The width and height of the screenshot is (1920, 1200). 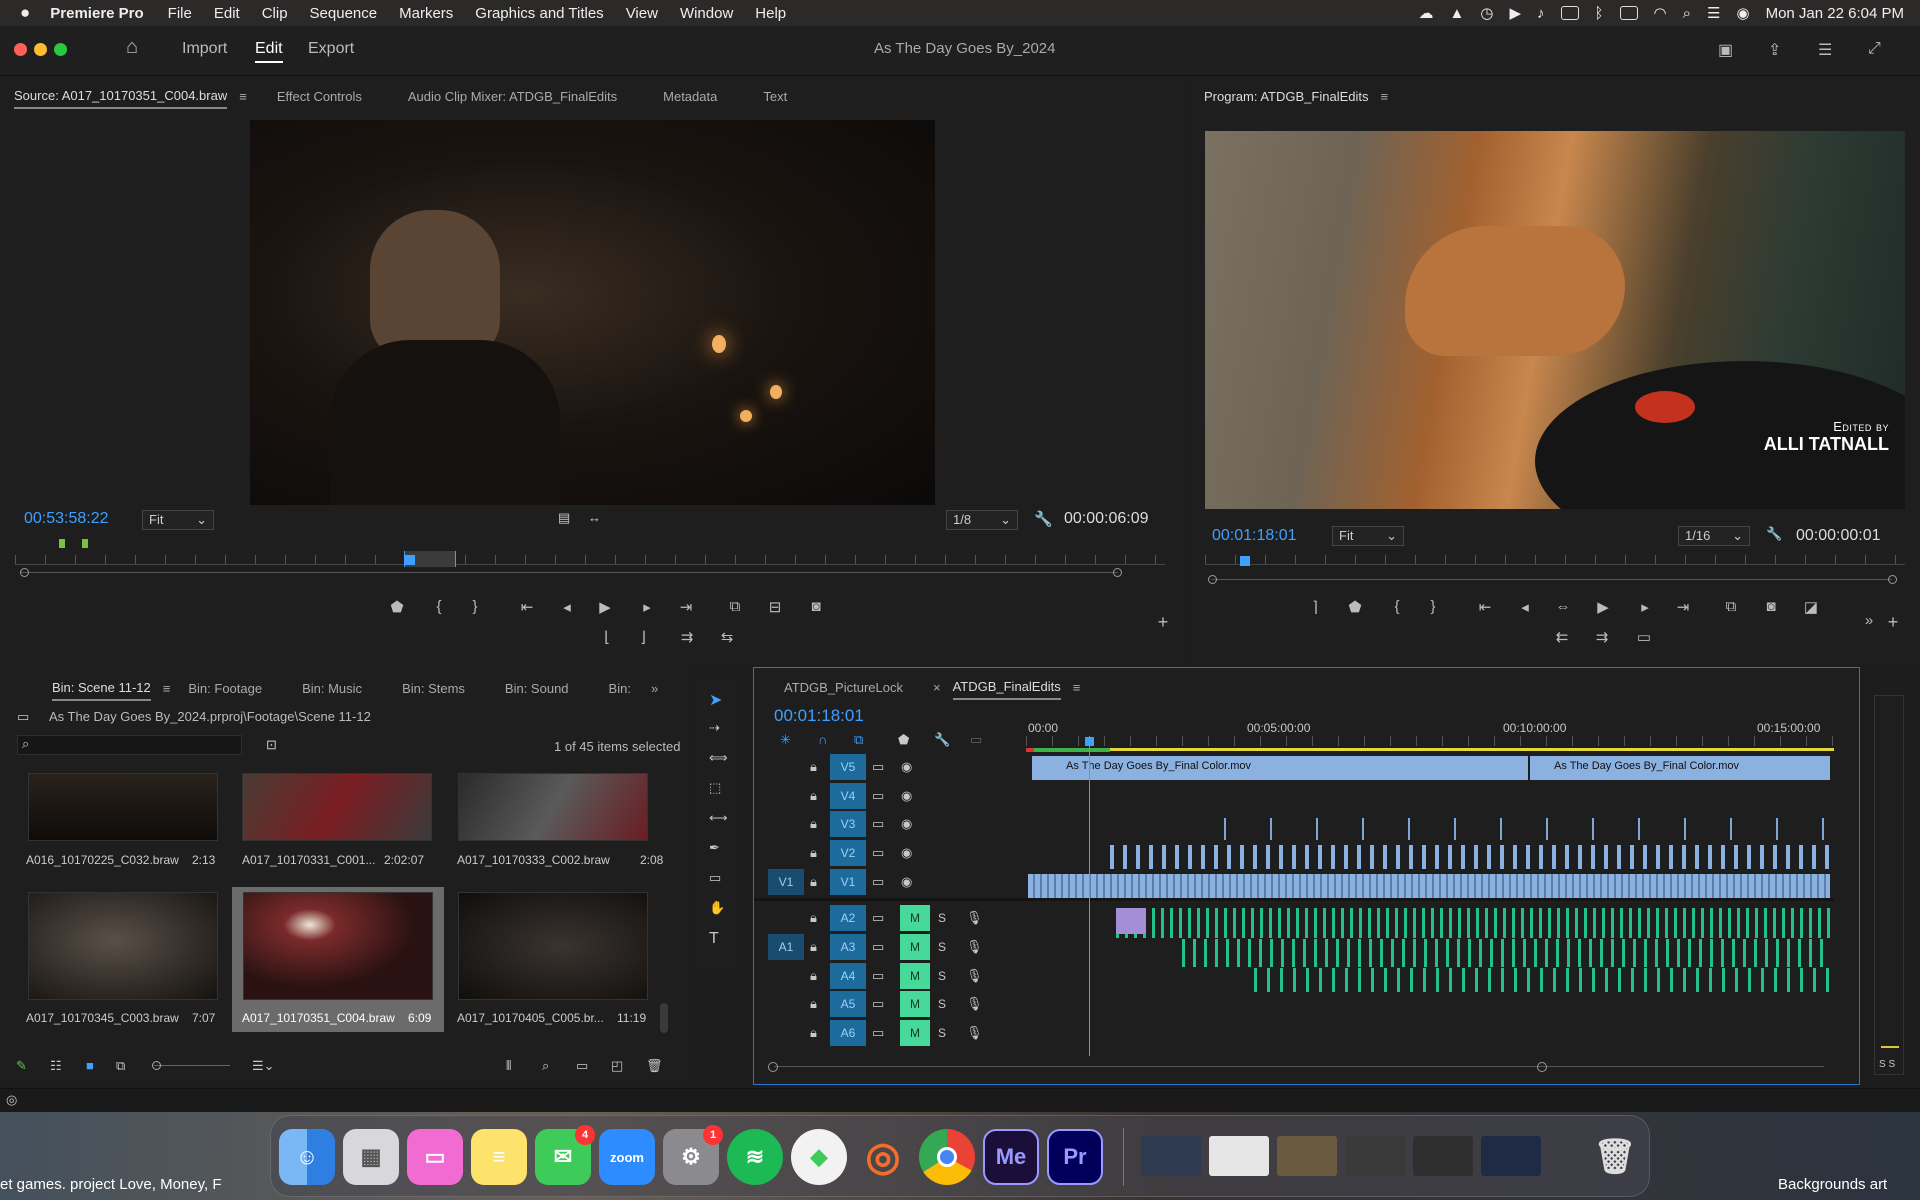 I want to click on menu-view: View, so click(x=642, y=13).